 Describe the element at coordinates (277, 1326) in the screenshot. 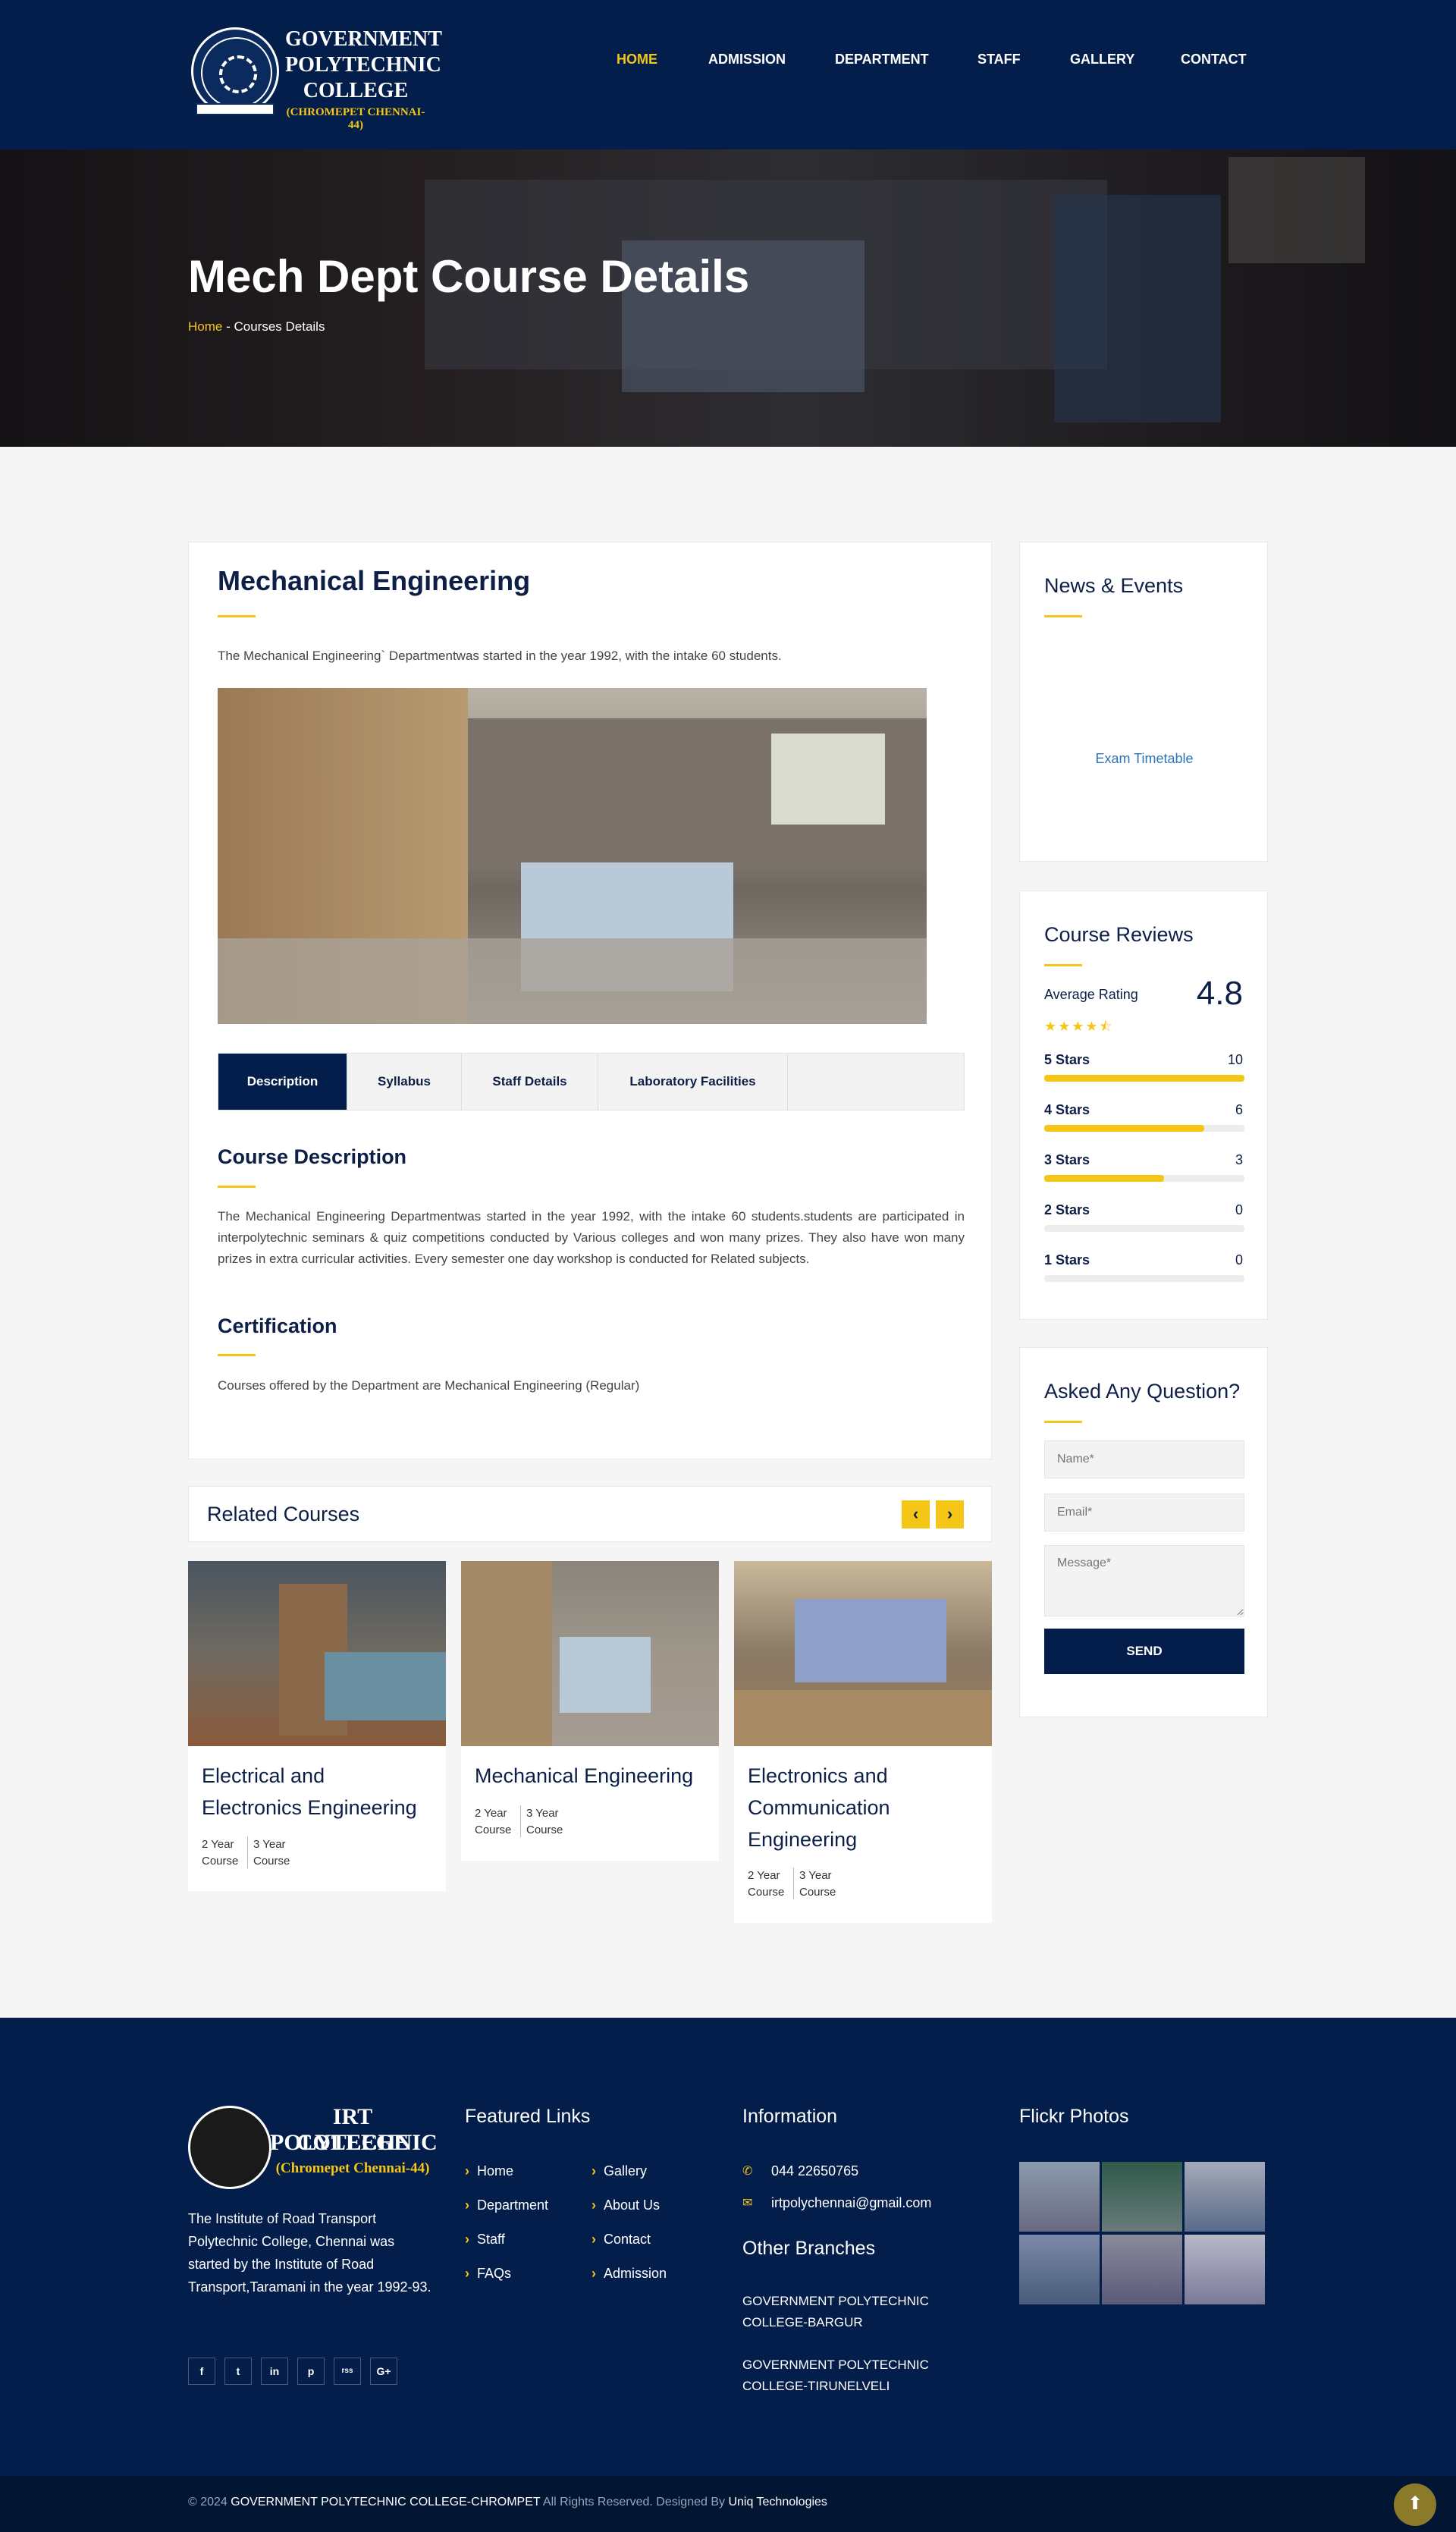

I see `certification-heading: Certification` at that location.